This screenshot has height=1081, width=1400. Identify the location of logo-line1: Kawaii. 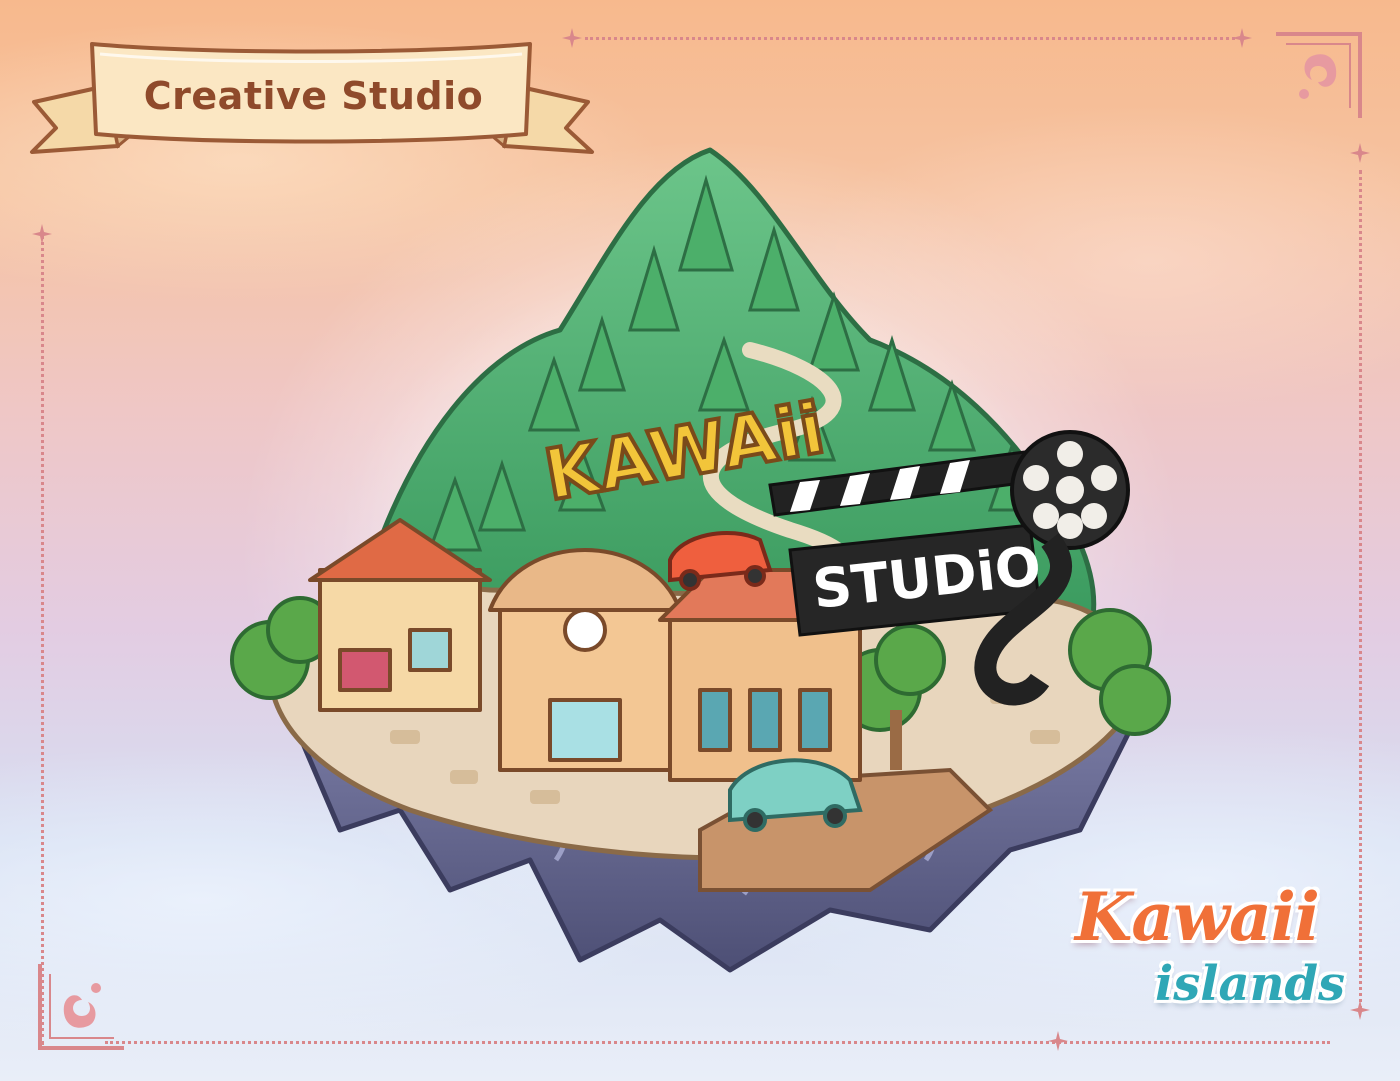
(1197, 917).